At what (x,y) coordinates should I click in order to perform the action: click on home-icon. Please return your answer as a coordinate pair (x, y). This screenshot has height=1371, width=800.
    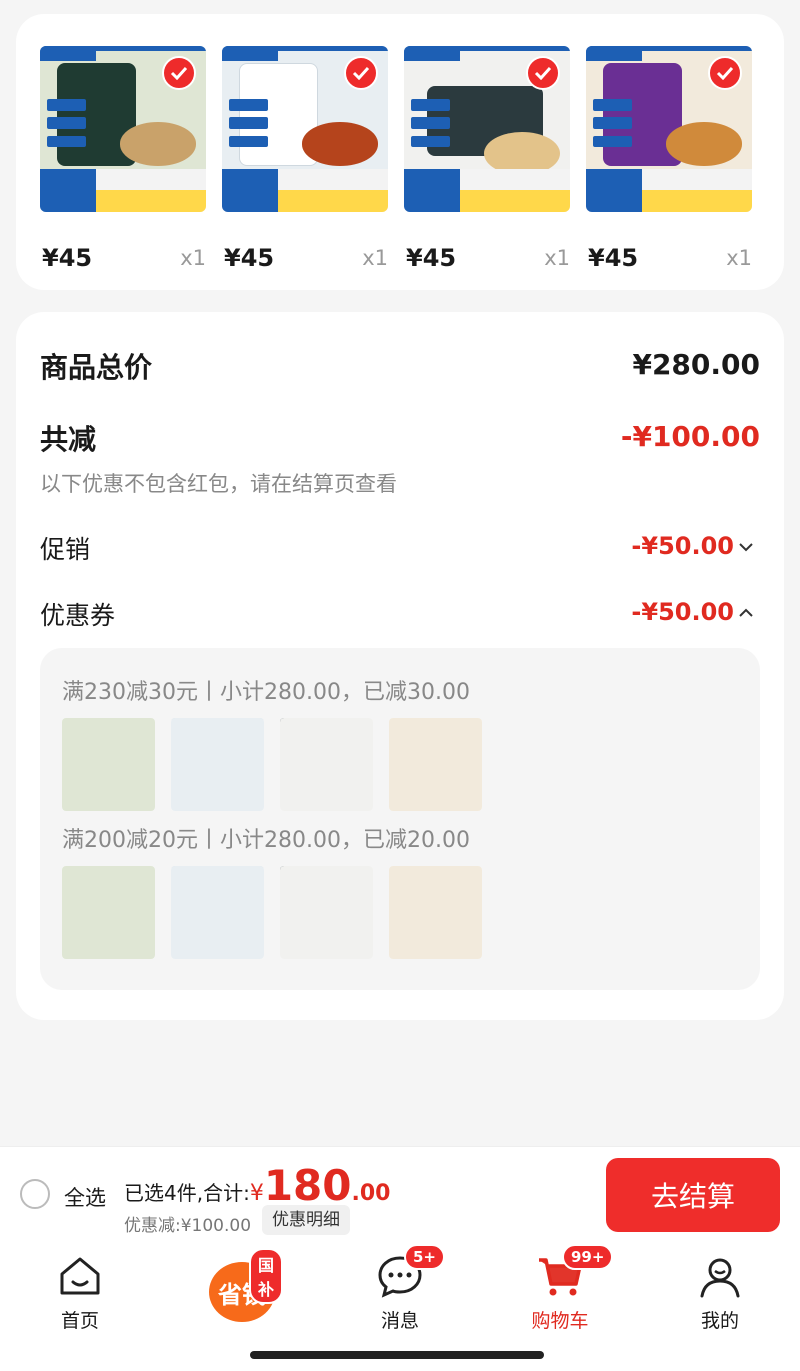
    Looking at the image, I should click on (80, 1276).